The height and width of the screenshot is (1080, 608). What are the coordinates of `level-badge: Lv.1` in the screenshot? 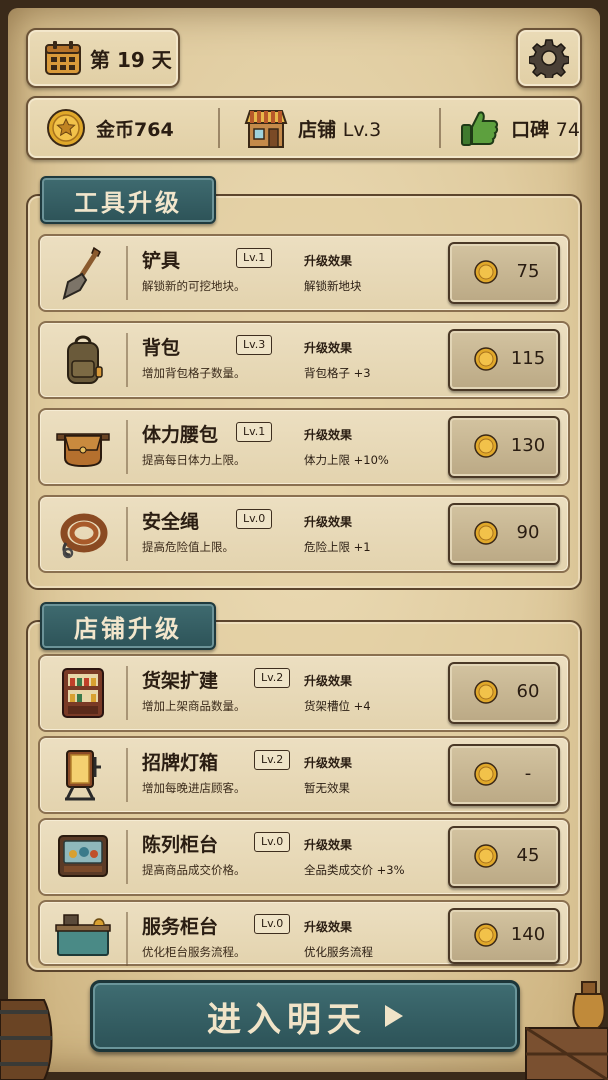 It's located at (254, 258).